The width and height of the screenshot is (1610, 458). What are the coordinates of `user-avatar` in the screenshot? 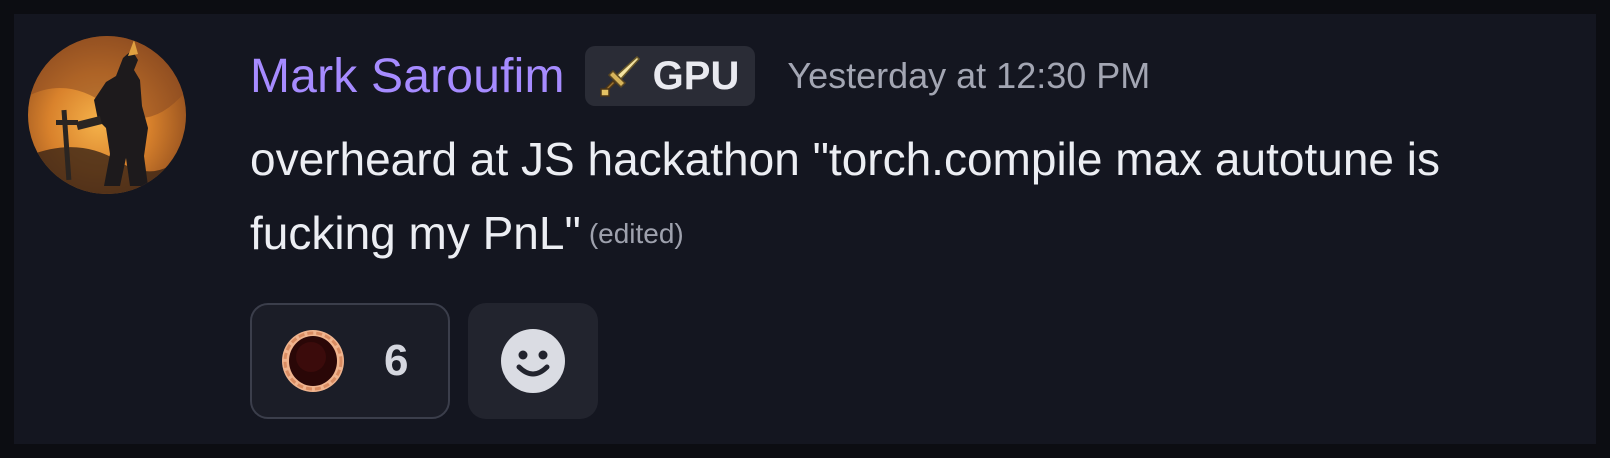 It's located at (107, 115).